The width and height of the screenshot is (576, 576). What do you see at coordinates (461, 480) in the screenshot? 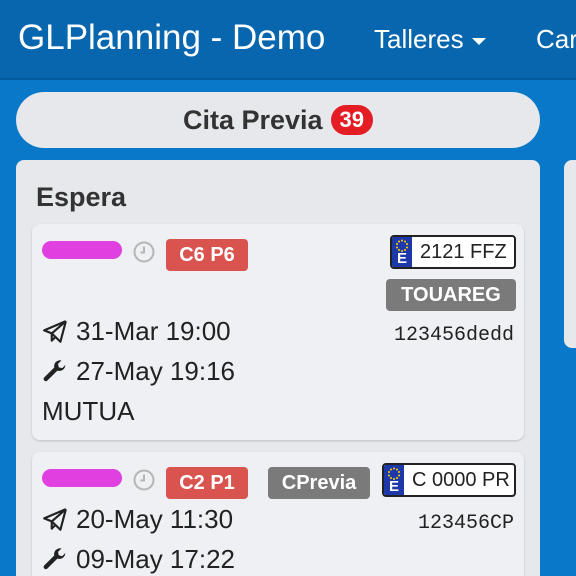
I see `plate-number: C 0000 PR` at bounding box center [461, 480].